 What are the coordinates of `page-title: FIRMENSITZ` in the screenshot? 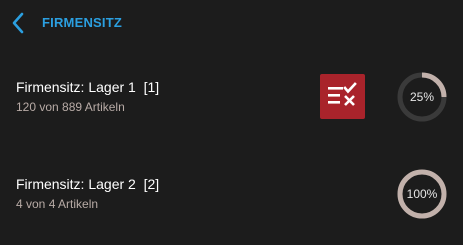 It's located at (82, 22).